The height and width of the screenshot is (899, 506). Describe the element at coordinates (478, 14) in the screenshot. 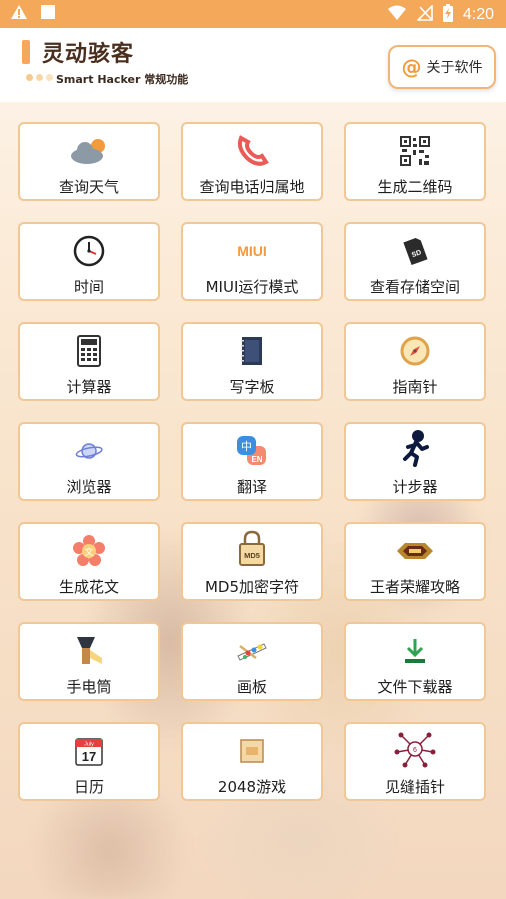

I see `clock-time: 4:20` at that location.